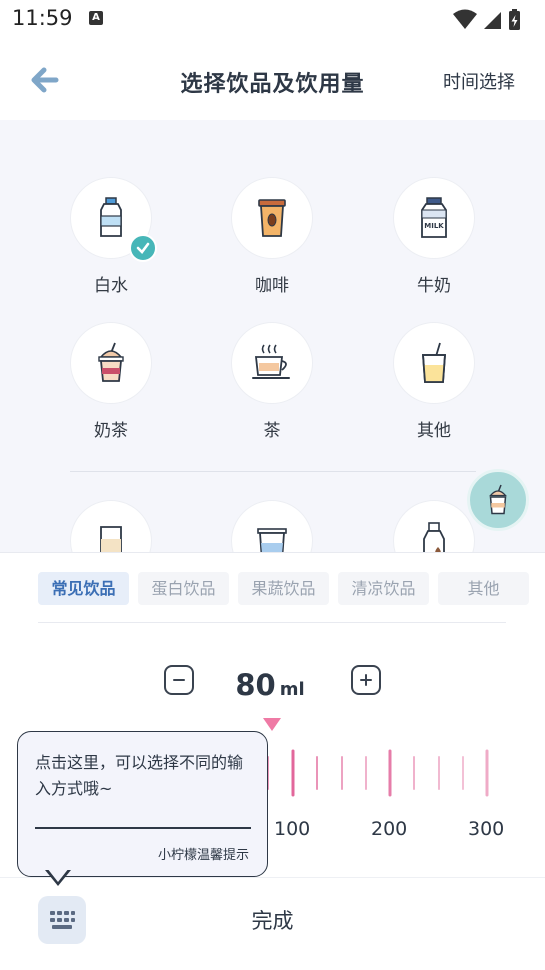 This screenshot has height=970, width=545. I want to click on drink-circle: MILK, so click(434, 218).